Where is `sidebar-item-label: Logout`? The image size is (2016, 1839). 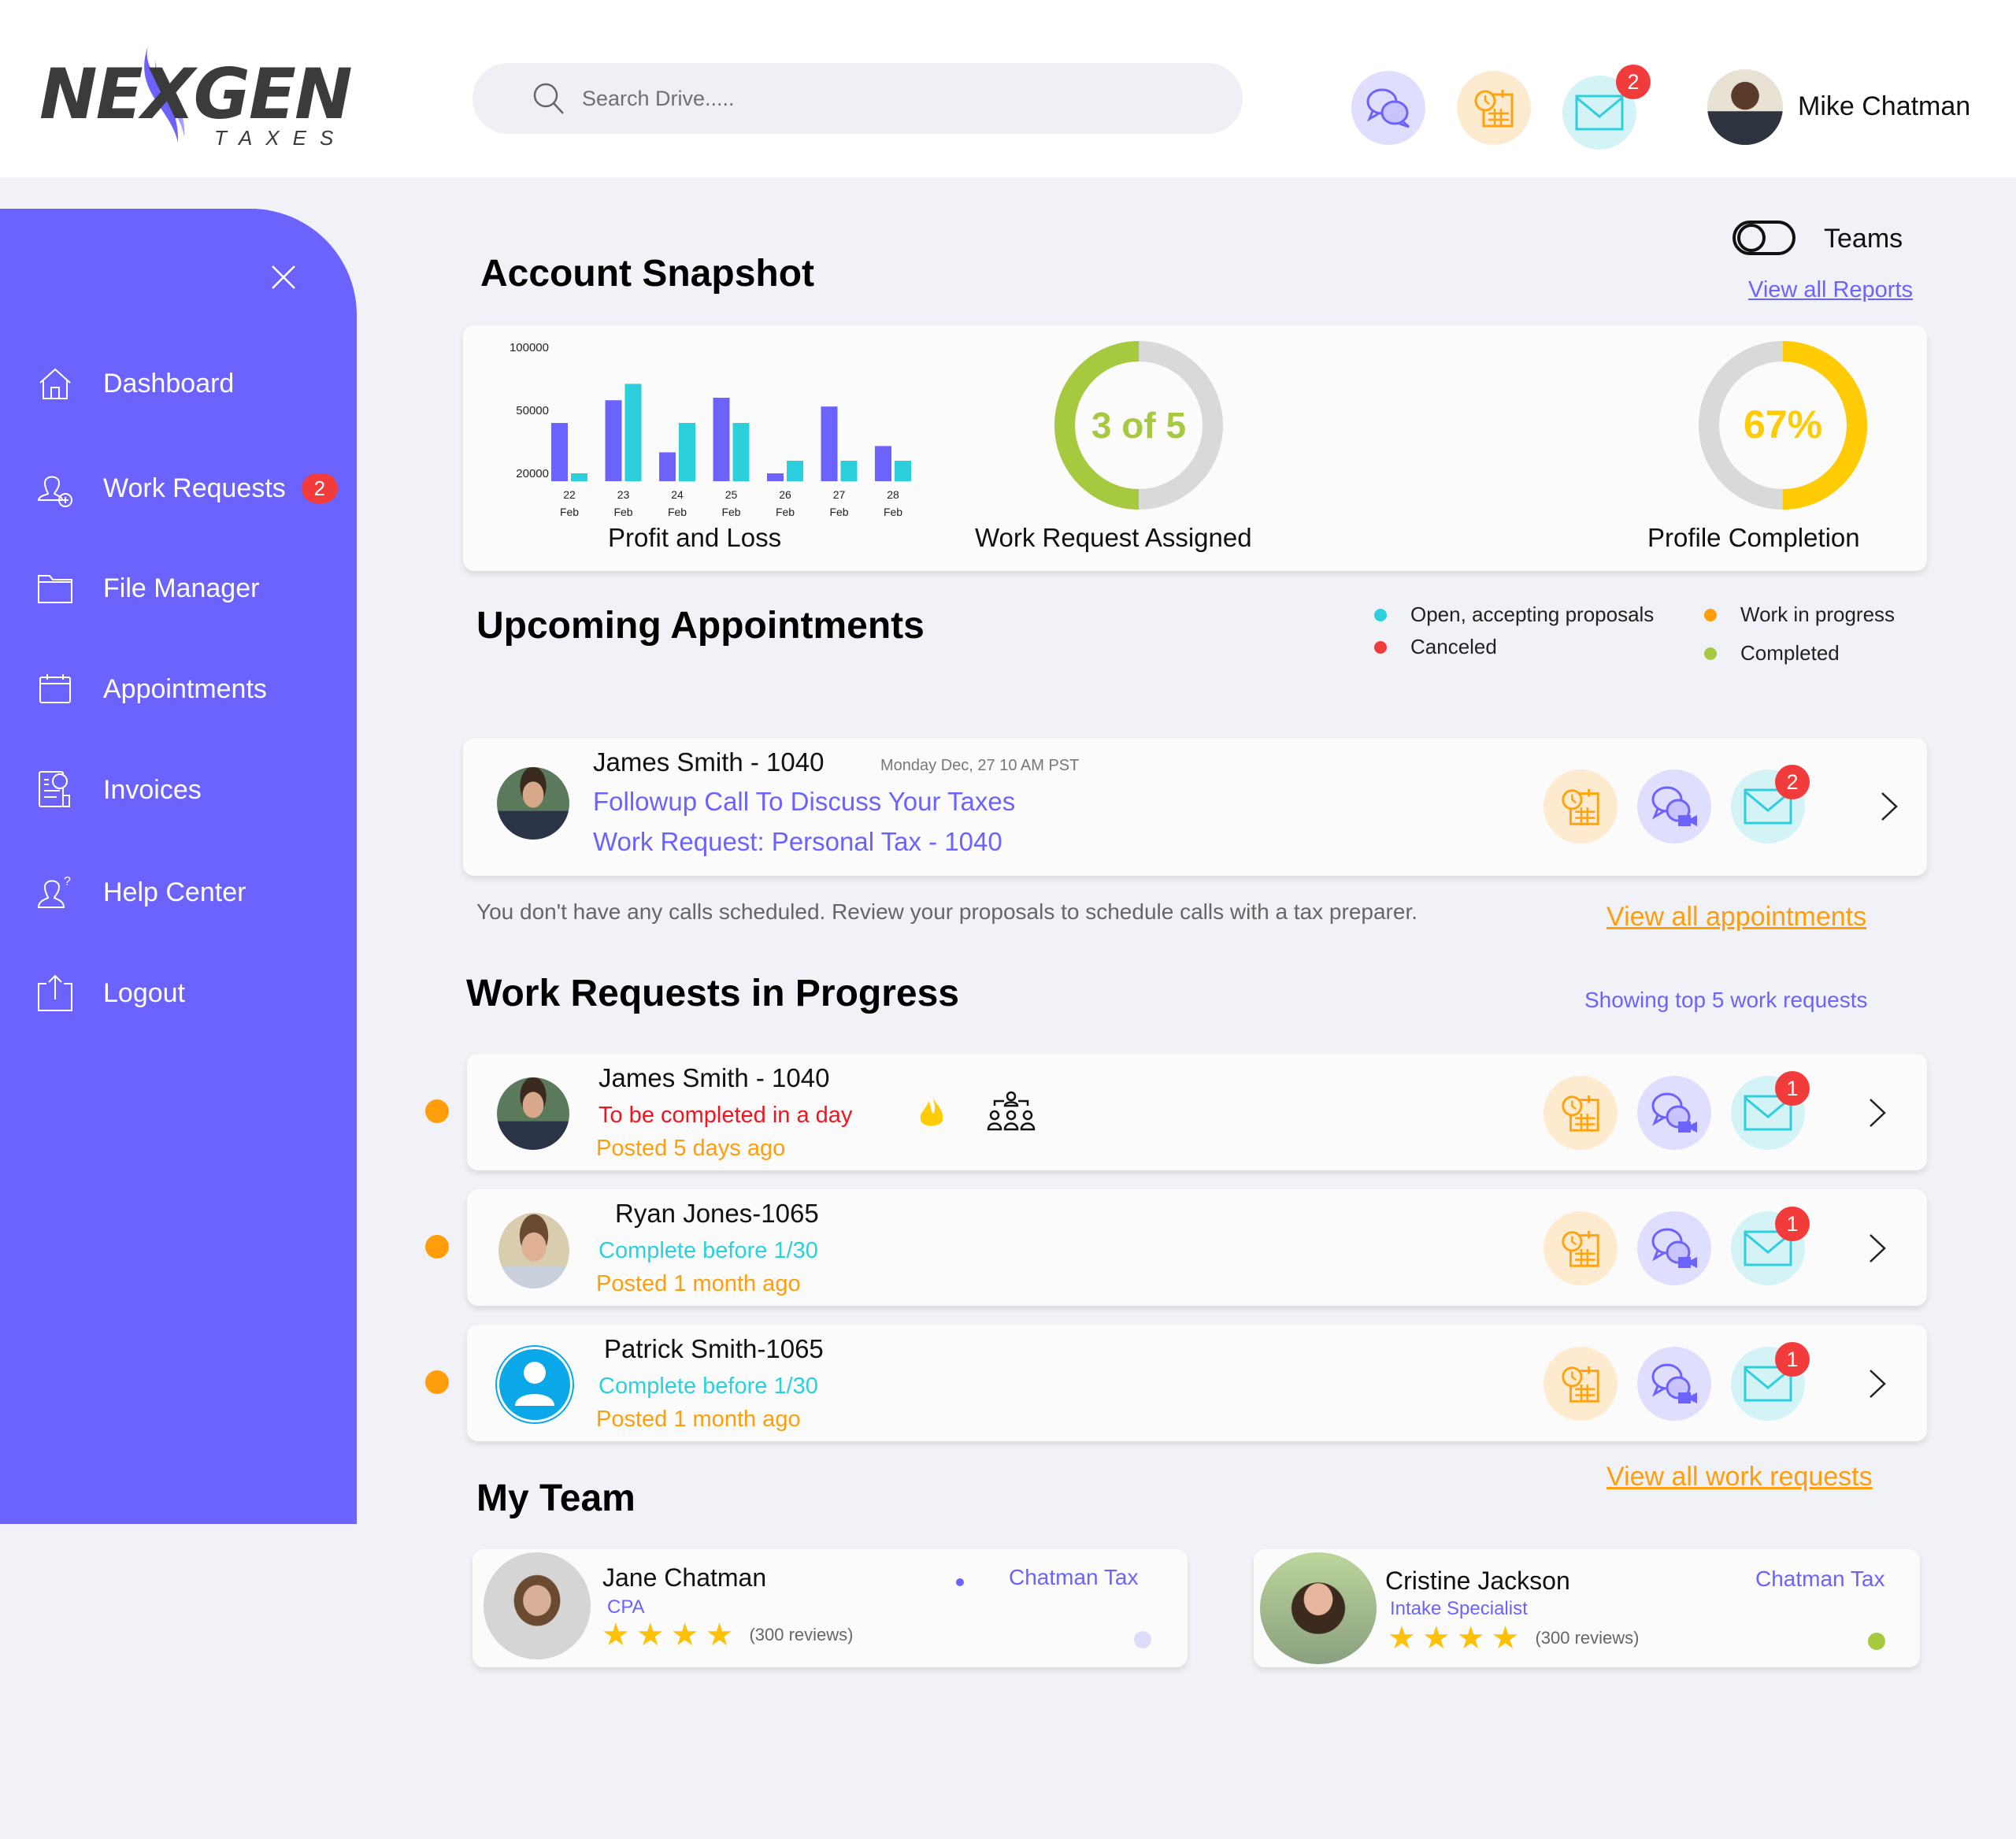
sidebar-item-label: Logout is located at coordinates (144, 992).